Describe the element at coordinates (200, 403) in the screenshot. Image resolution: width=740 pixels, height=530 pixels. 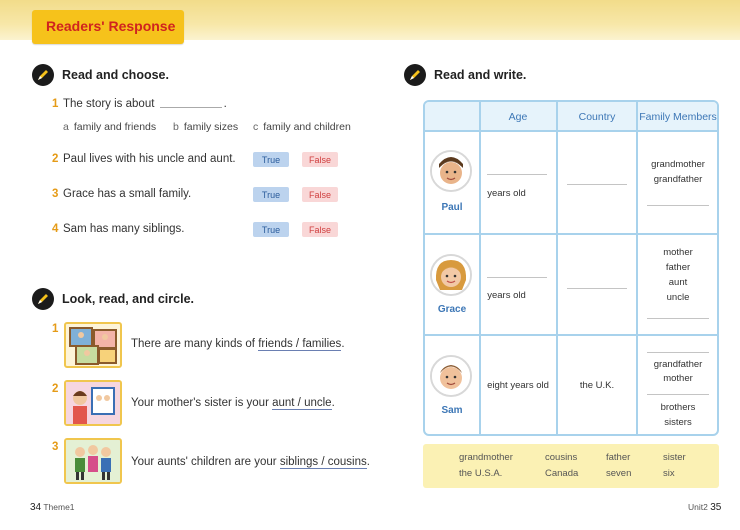
I see `sentence-text: Your mother's sister is your` at that location.